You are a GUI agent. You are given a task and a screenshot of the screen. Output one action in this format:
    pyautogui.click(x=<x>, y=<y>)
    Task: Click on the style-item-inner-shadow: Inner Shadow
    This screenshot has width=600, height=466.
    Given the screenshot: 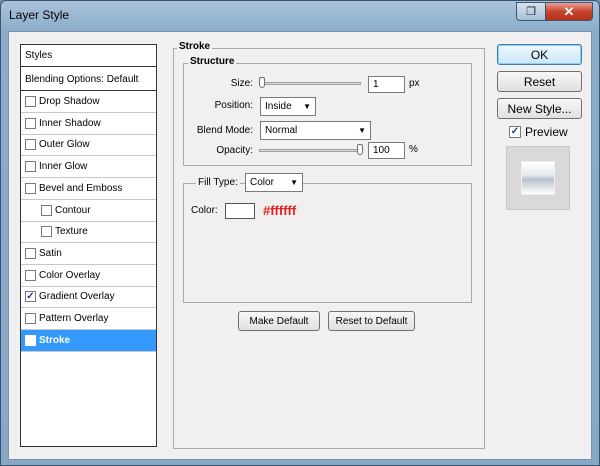 What is the action you would take?
    pyautogui.click(x=88, y=124)
    